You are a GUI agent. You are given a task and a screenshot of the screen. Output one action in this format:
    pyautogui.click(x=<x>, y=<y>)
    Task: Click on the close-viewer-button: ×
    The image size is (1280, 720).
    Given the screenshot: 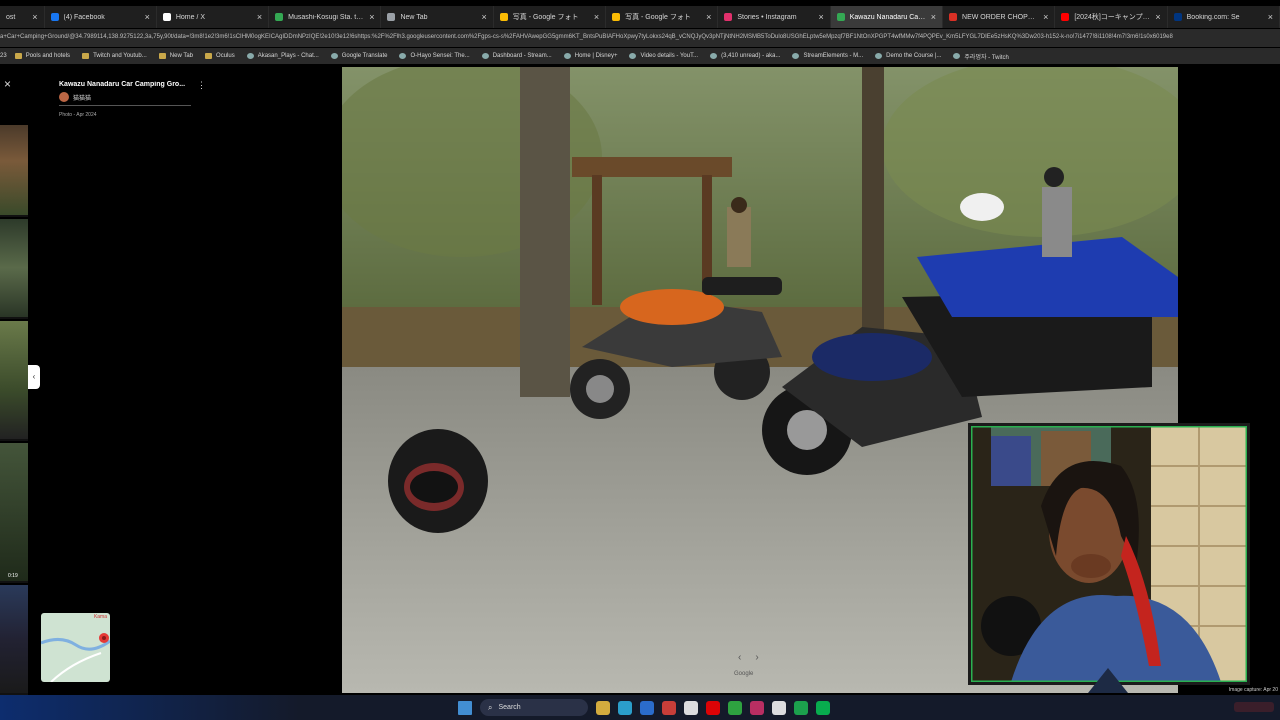 What is the action you would take?
    pyautogui.click(x=7, y=84)
    